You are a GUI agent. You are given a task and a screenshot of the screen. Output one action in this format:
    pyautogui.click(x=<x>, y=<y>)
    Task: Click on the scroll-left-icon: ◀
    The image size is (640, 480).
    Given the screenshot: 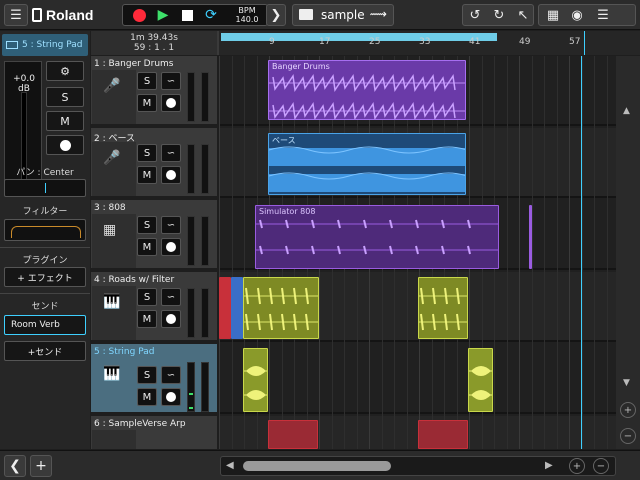 What is the action you would take?
    pyautogui.click(x=230, y=465)
    